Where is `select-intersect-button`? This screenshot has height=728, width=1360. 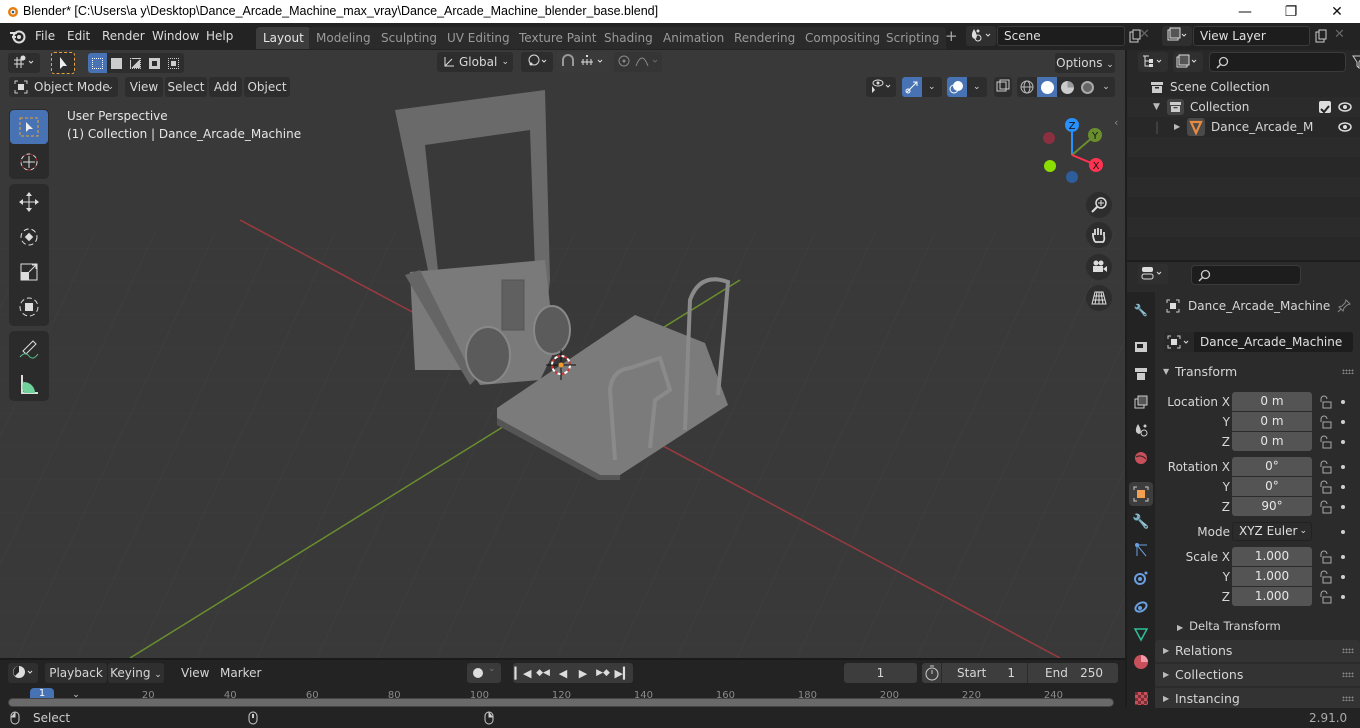 select-intersect-button is located at coordinates (173, 63).